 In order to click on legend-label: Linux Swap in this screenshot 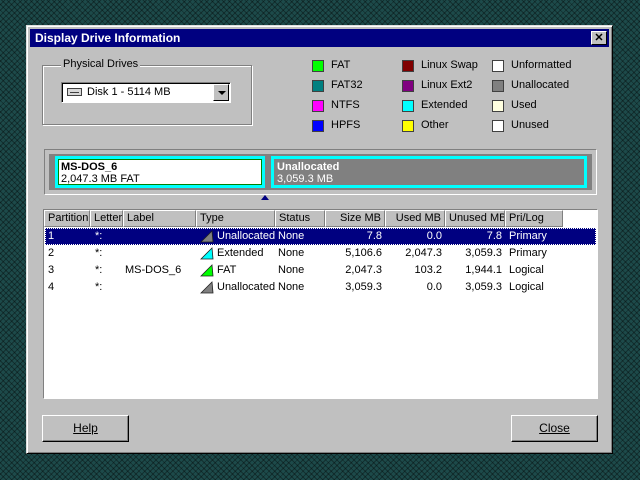, I will do `click(449, 65)`.